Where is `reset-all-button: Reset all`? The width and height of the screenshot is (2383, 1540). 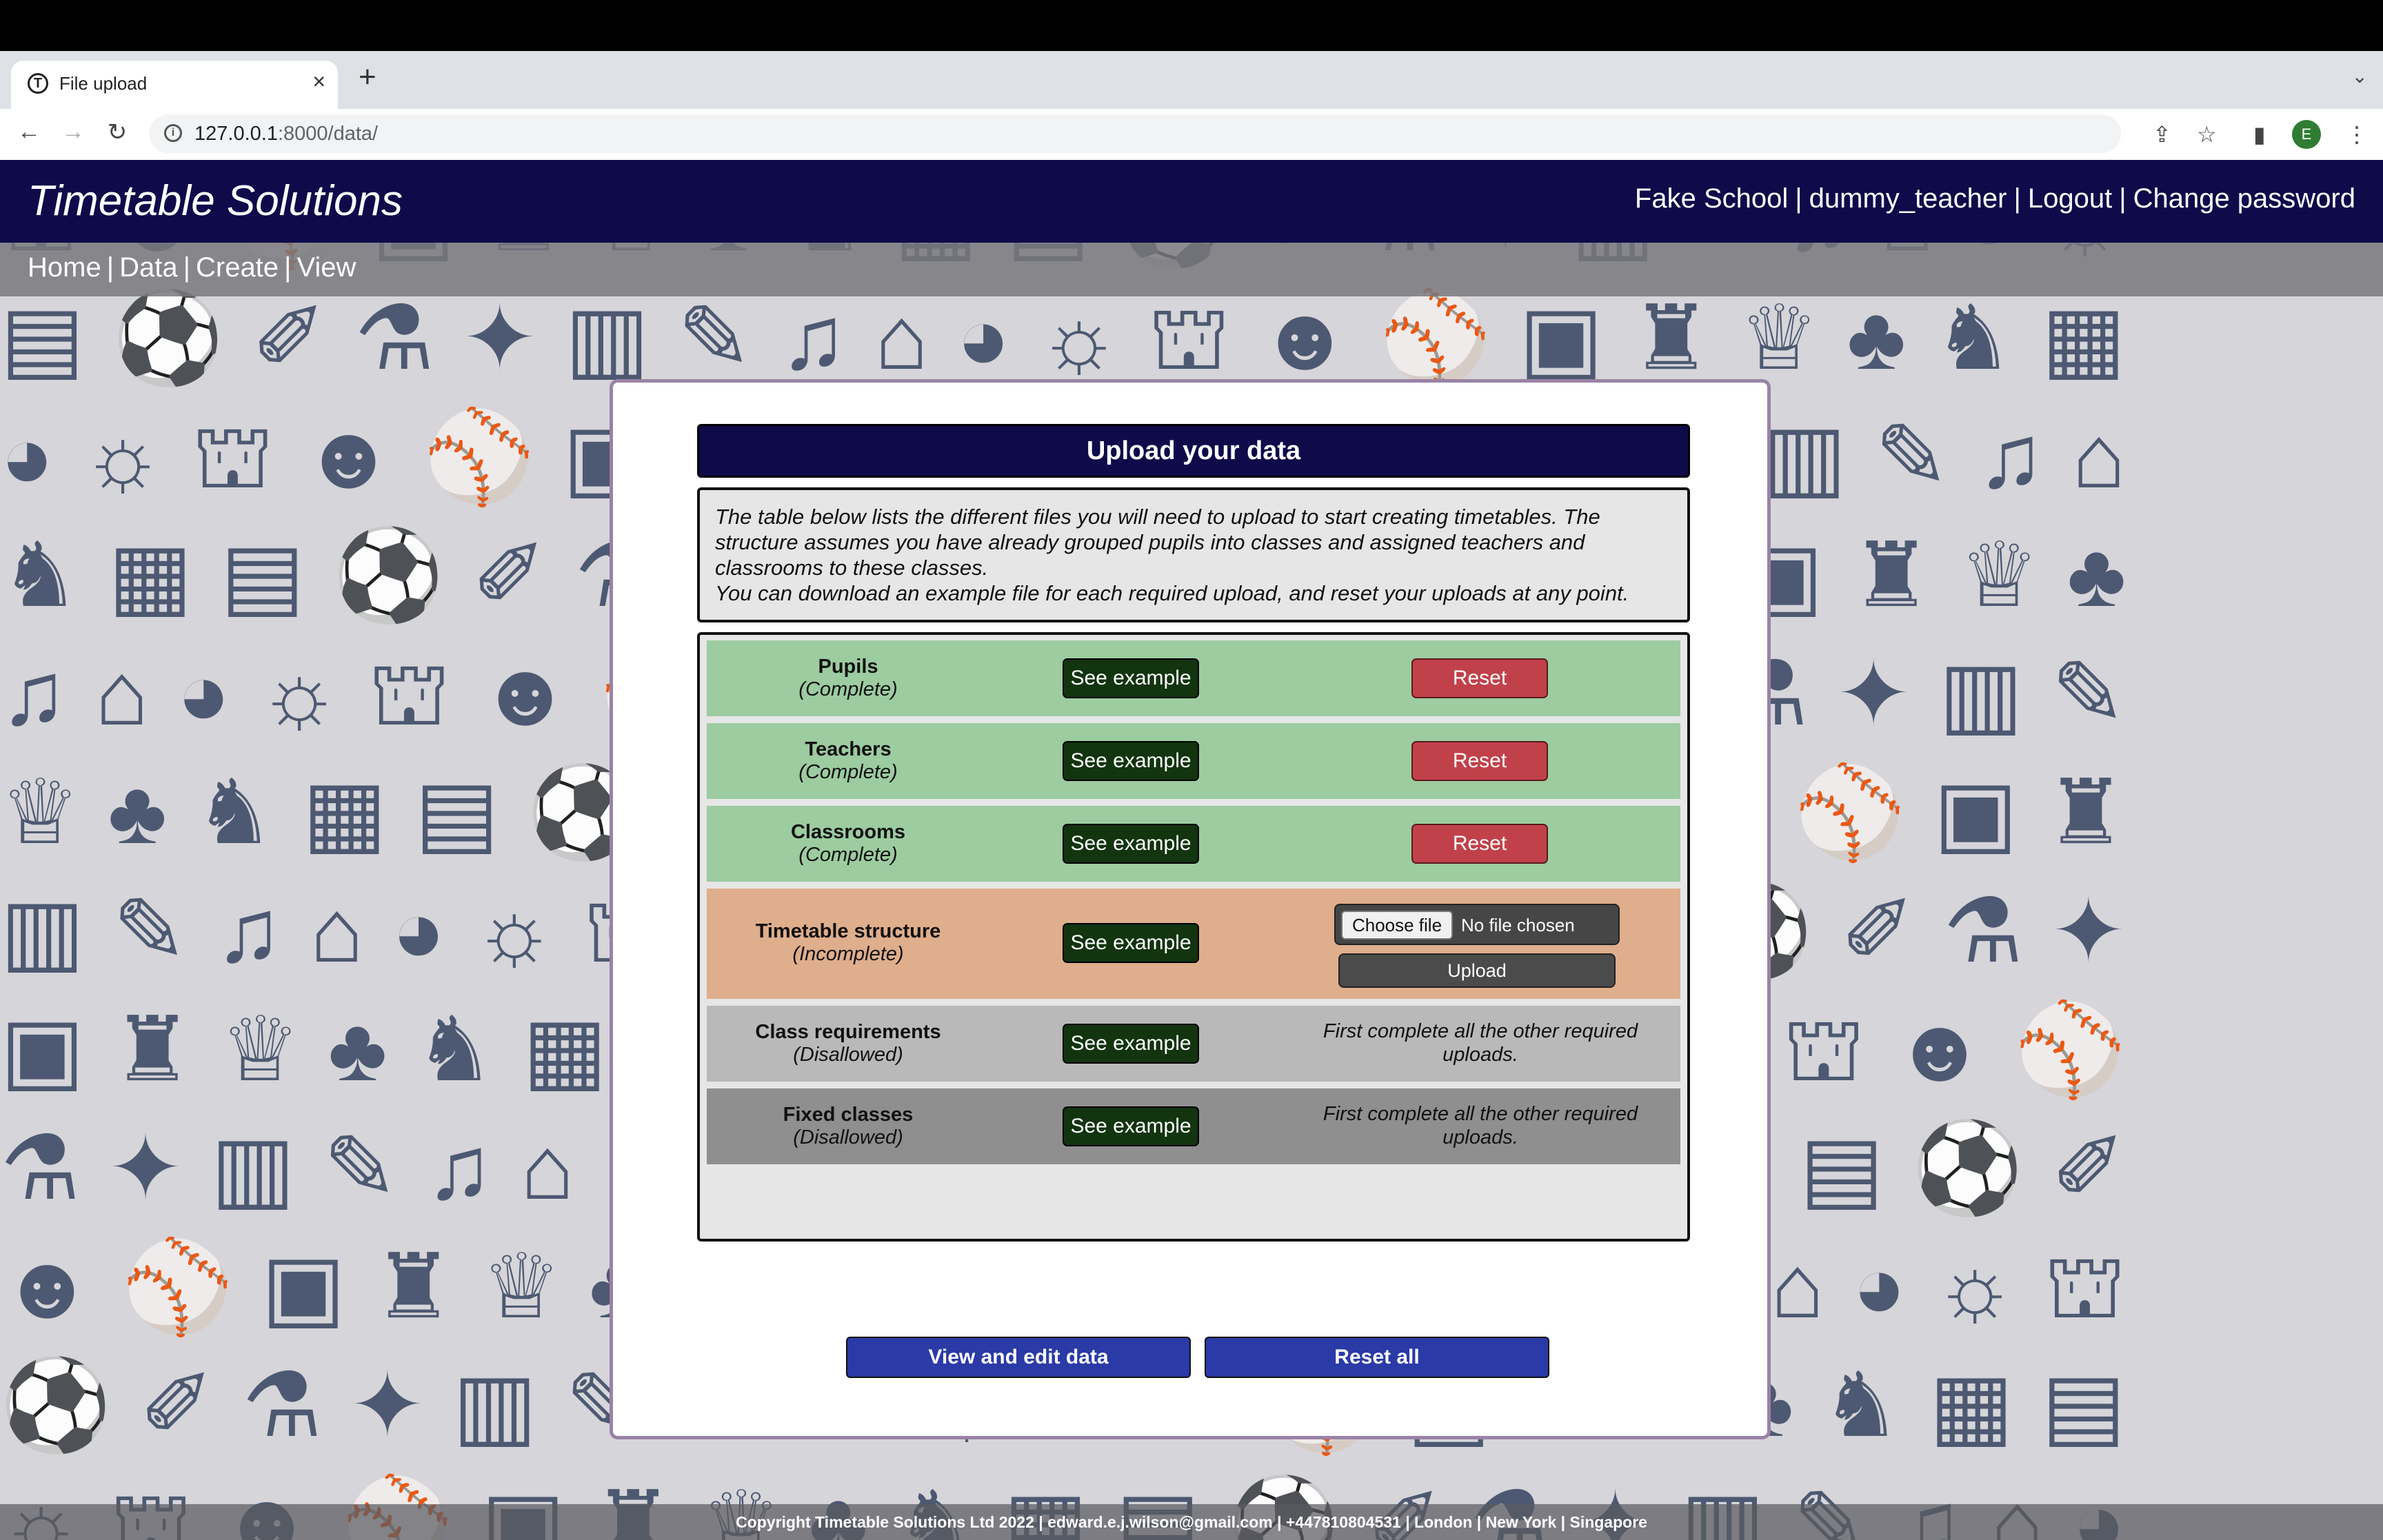 reset-all-button: Reset all is located at coordinates (1377, 1358).